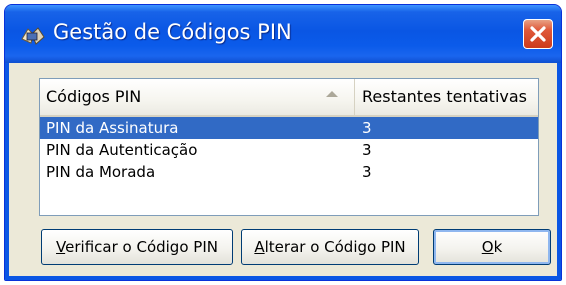  What do you see at coordinates (61, 247) in the screenshot?
I see `verify-mnemonic: V` at bounding box center [61, 247].